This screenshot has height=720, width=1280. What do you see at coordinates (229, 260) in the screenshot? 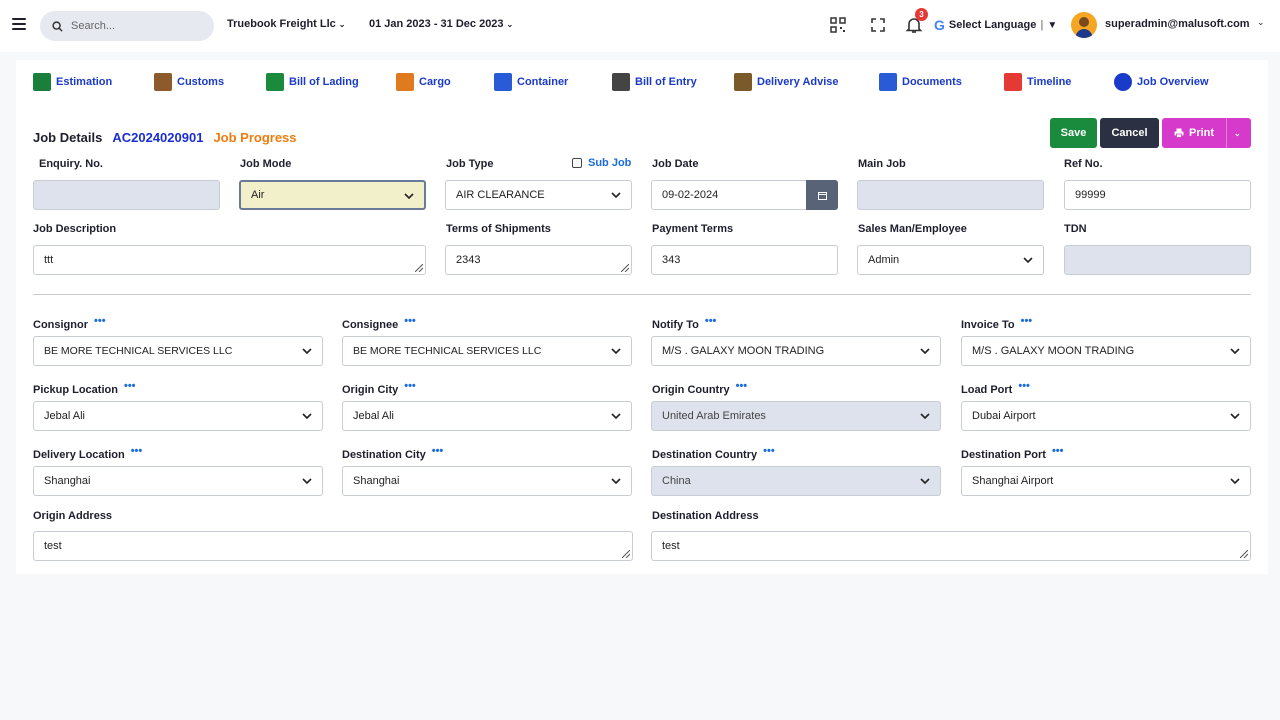
I see `job-description-textarea: ttt` at bounding box center [229, 260].